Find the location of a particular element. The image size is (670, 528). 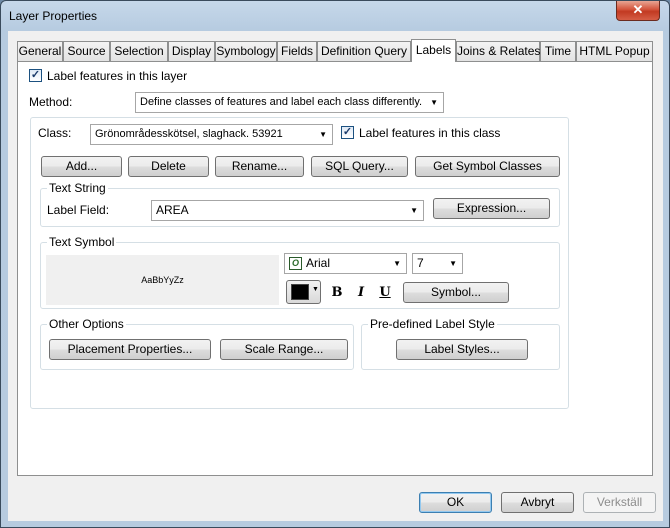

title-bar: Layer Properties ✕ is located at coordinates (335, 16).